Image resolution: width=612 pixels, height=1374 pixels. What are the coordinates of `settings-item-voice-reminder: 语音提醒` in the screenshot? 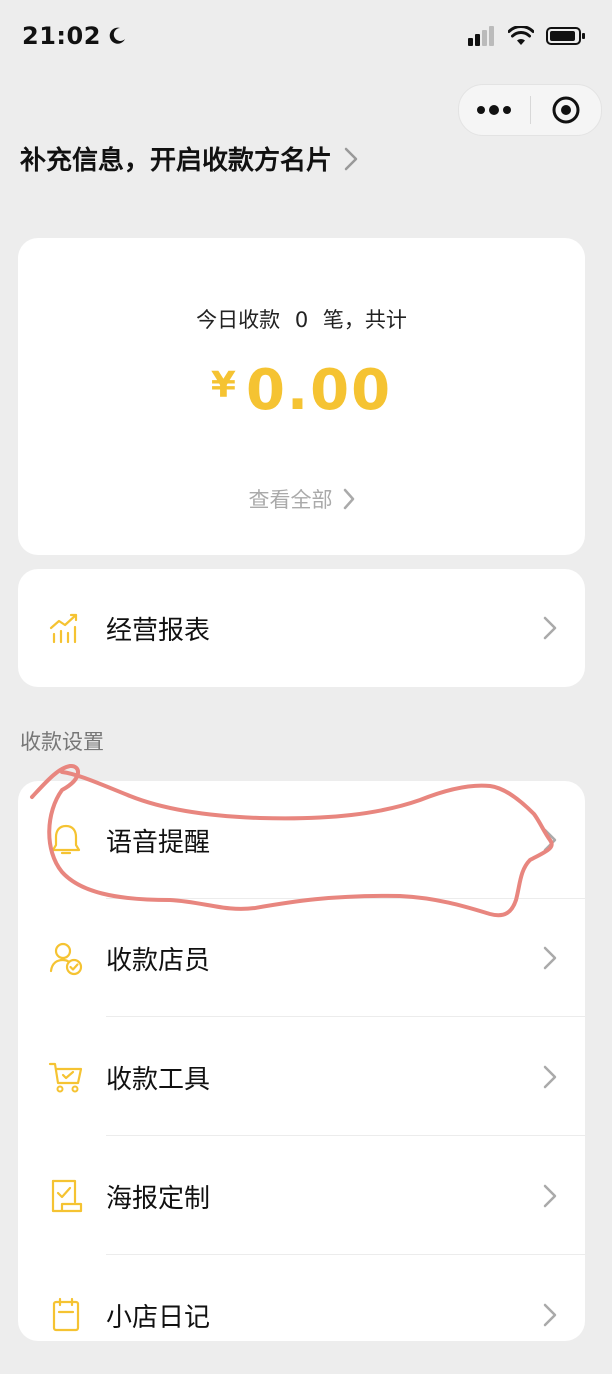 It's located at (301, 840).